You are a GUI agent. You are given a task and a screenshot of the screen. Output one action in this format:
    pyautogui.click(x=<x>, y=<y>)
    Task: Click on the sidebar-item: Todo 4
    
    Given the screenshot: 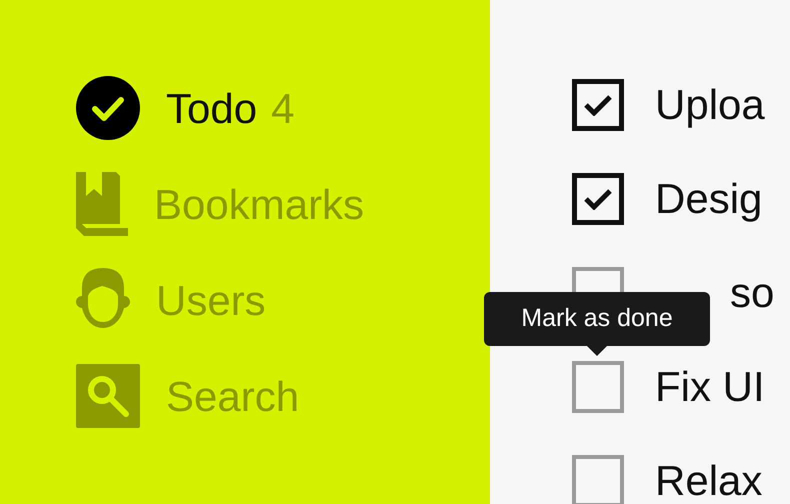 What is the action you would take?
    pyautogui.click(x=185, y=108)
    